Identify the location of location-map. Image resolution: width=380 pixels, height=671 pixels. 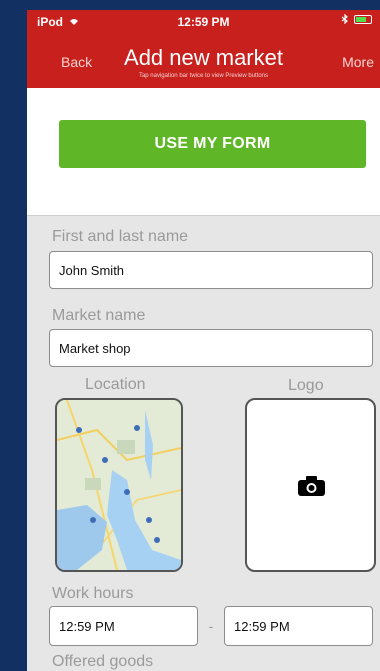
(119, 485).